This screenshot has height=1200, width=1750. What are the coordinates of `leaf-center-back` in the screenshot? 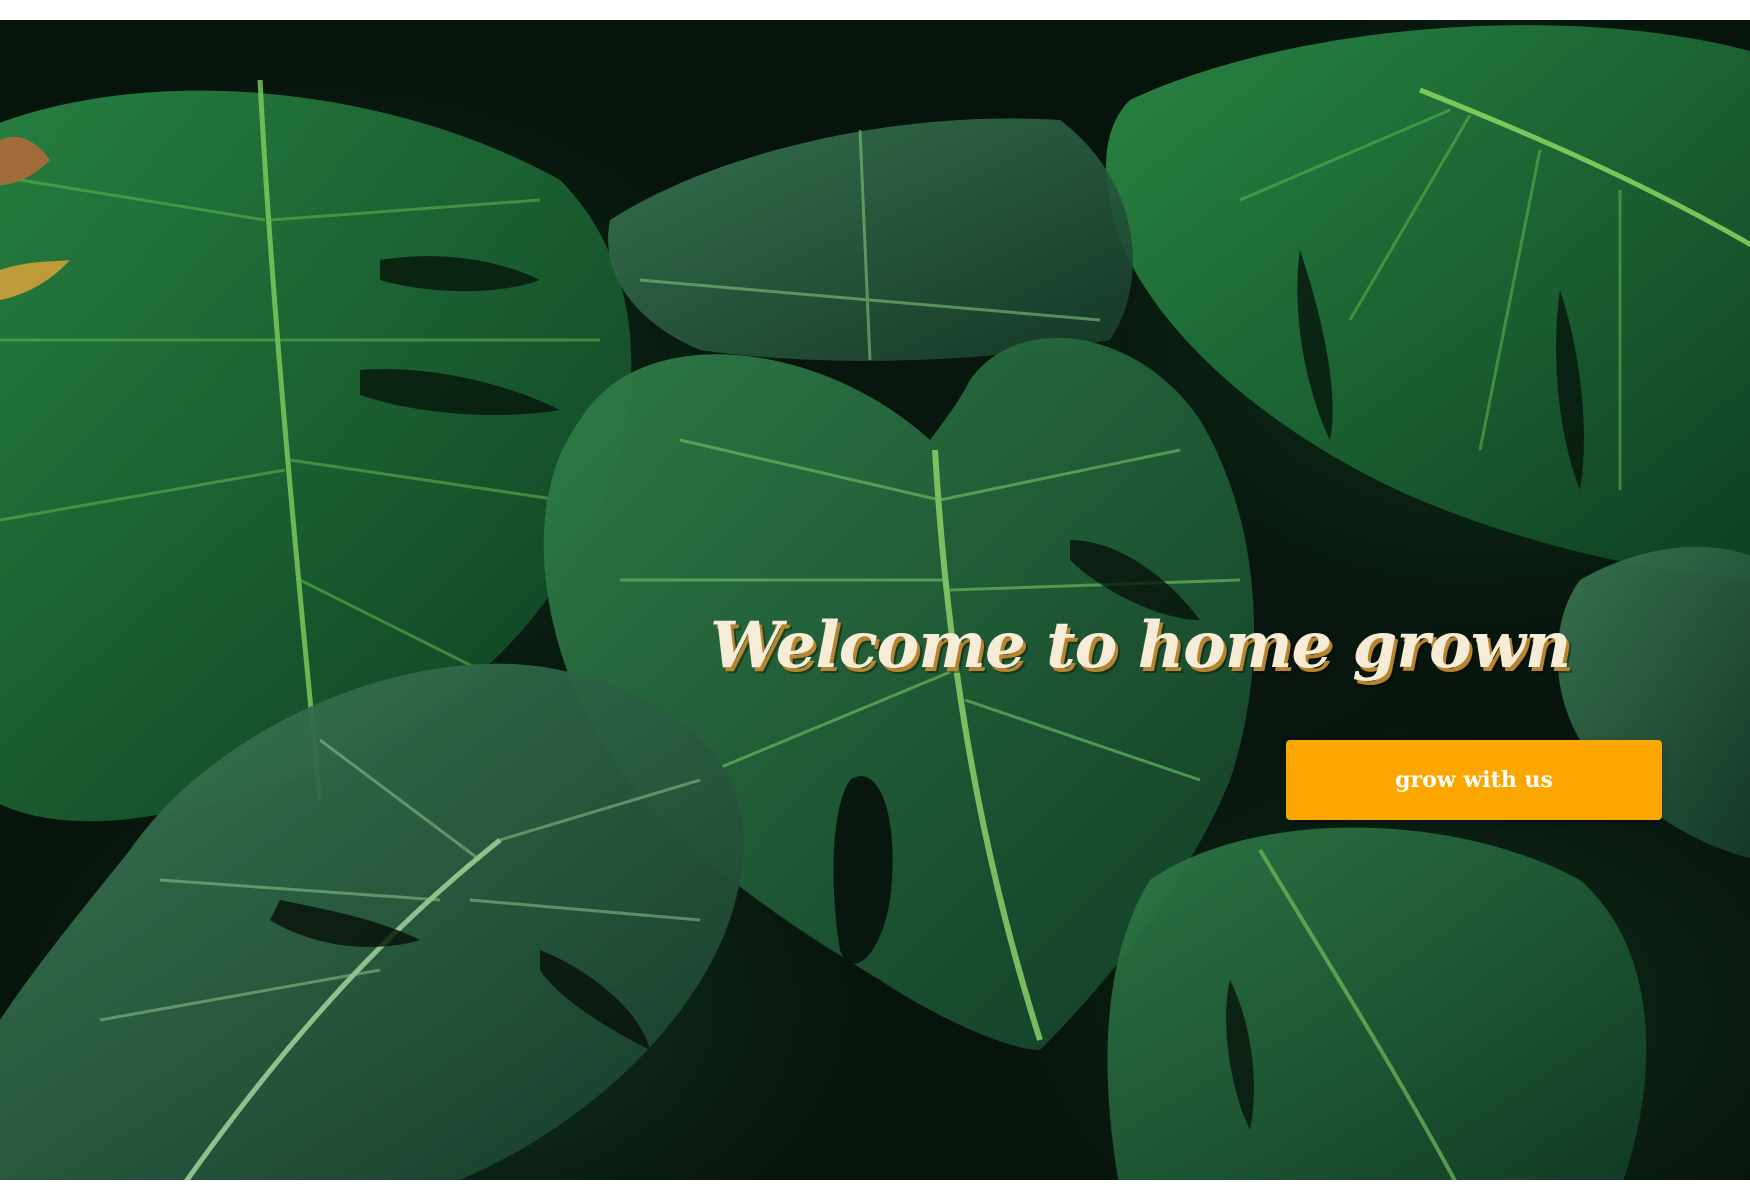 It's located at (870, 239).